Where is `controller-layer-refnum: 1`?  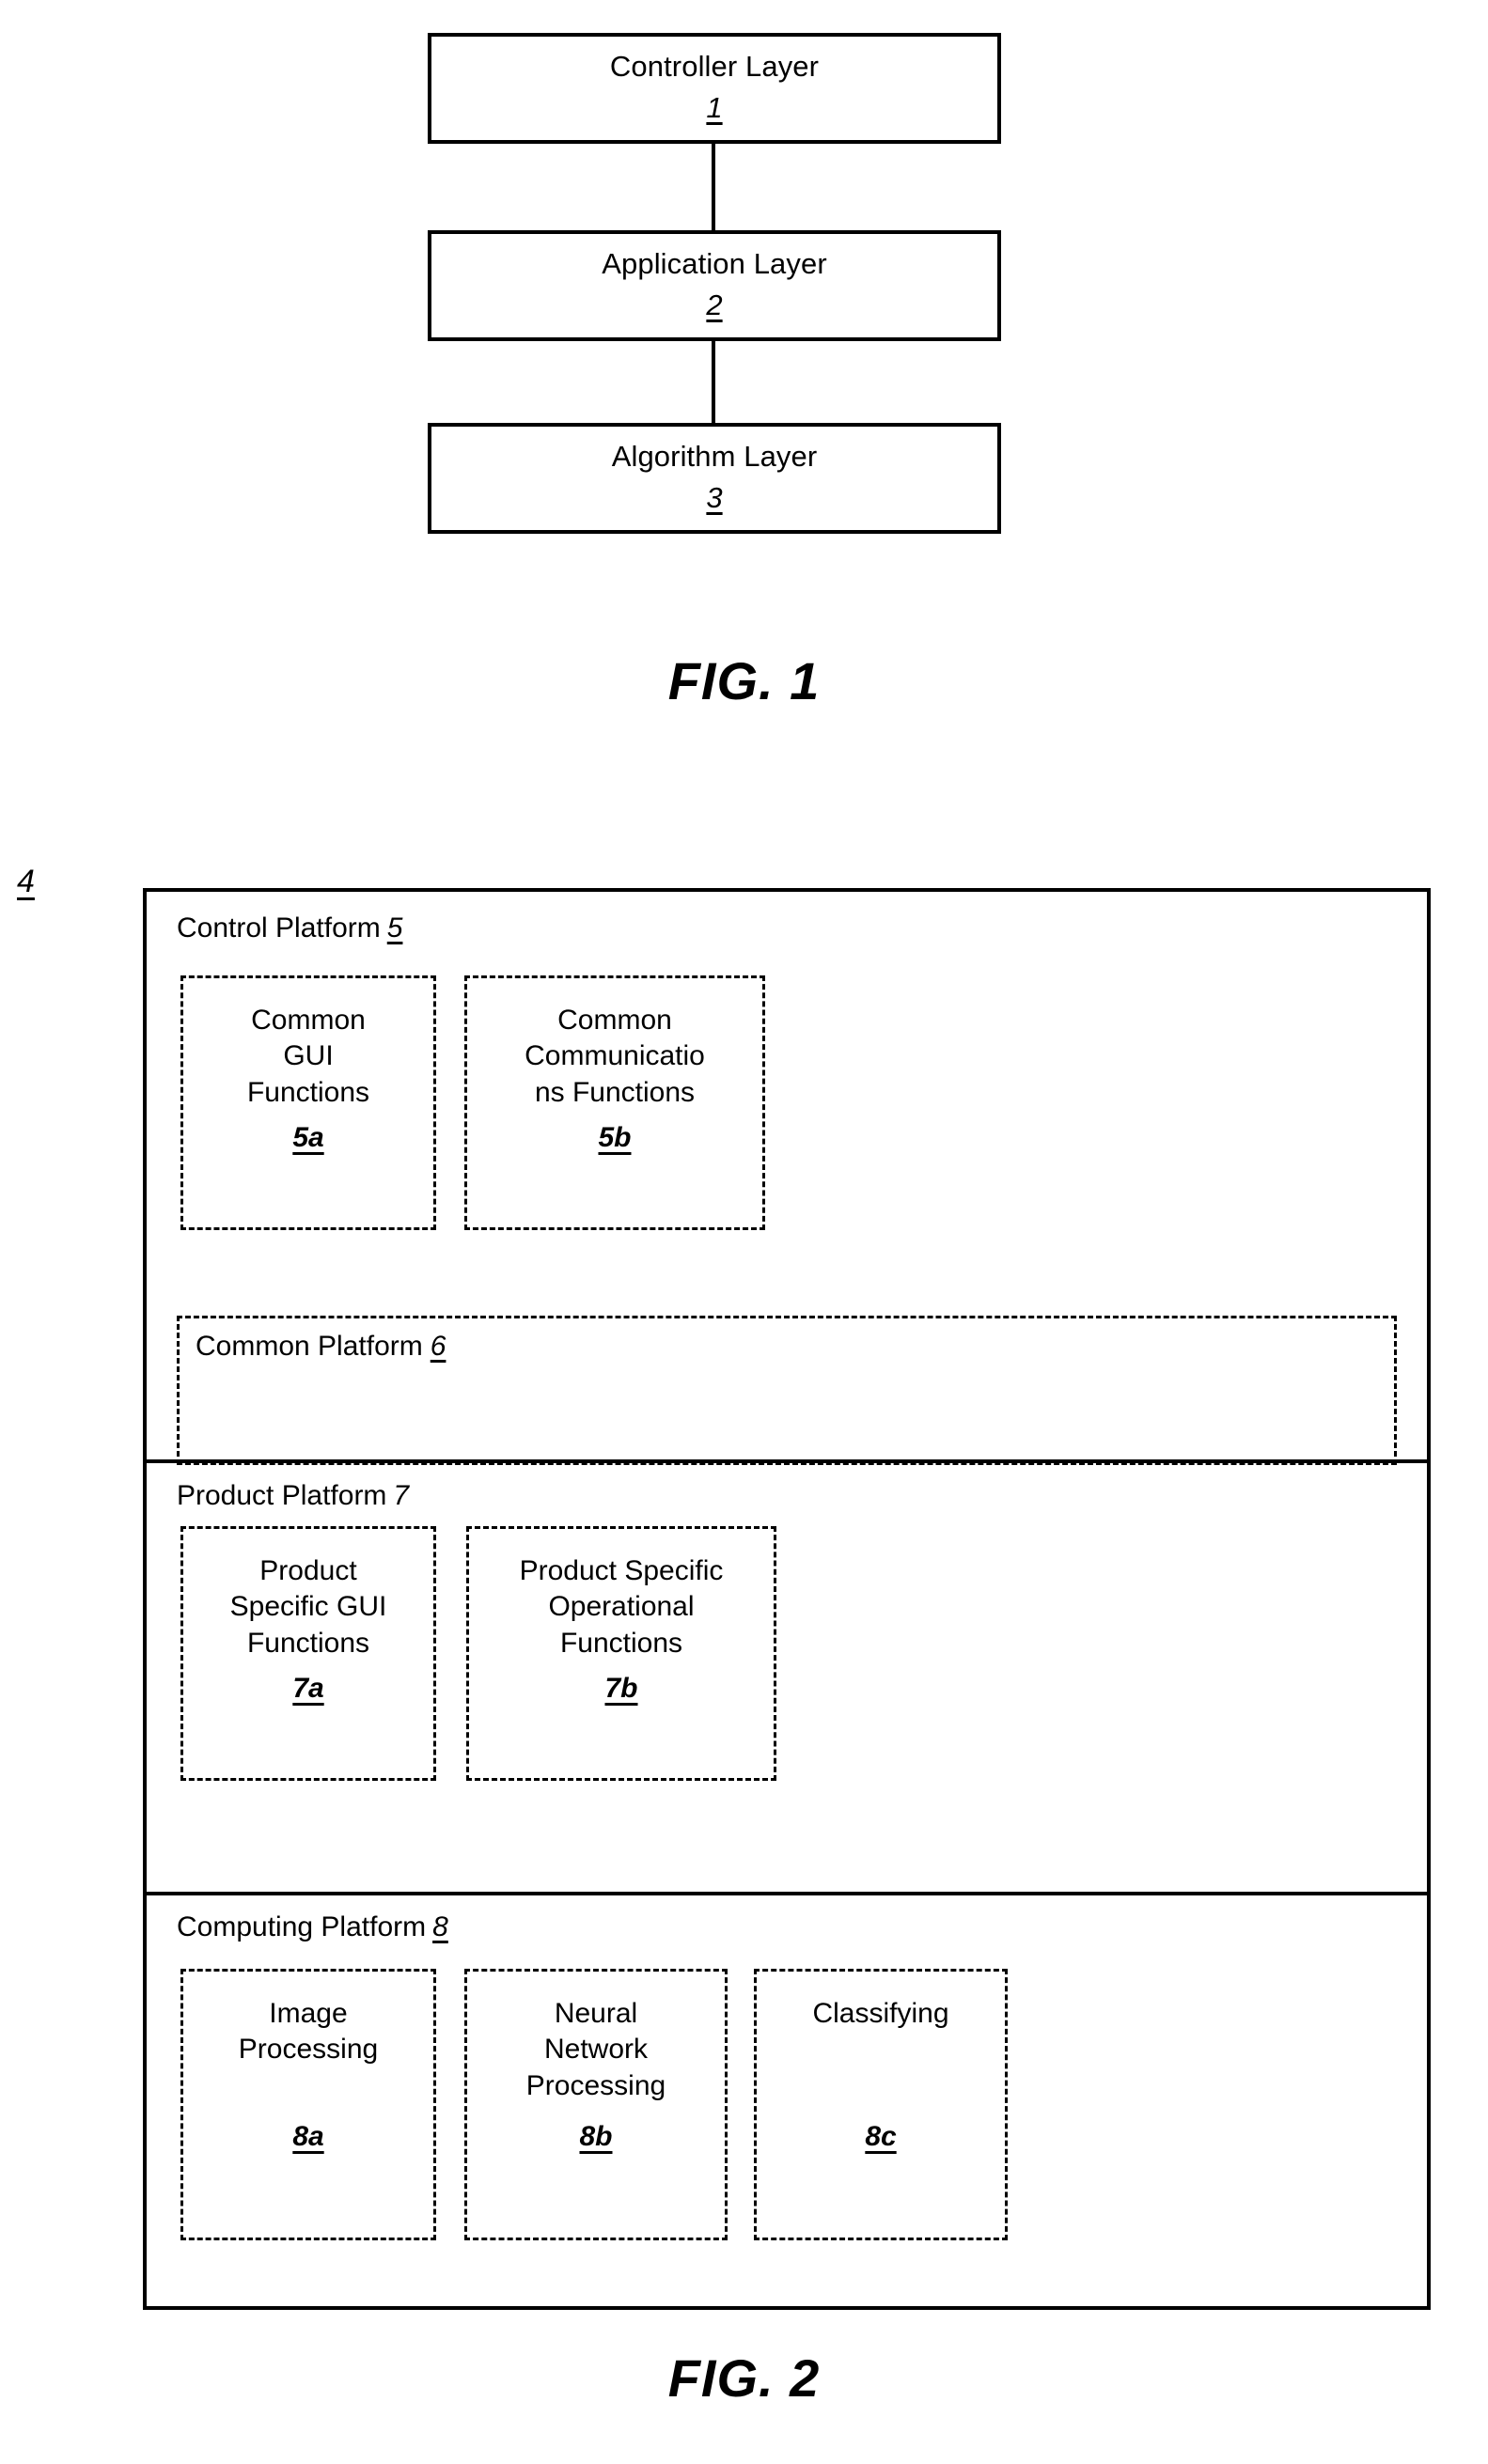 controller-layer-refnum: 1 is located at coordinates (715, 108).